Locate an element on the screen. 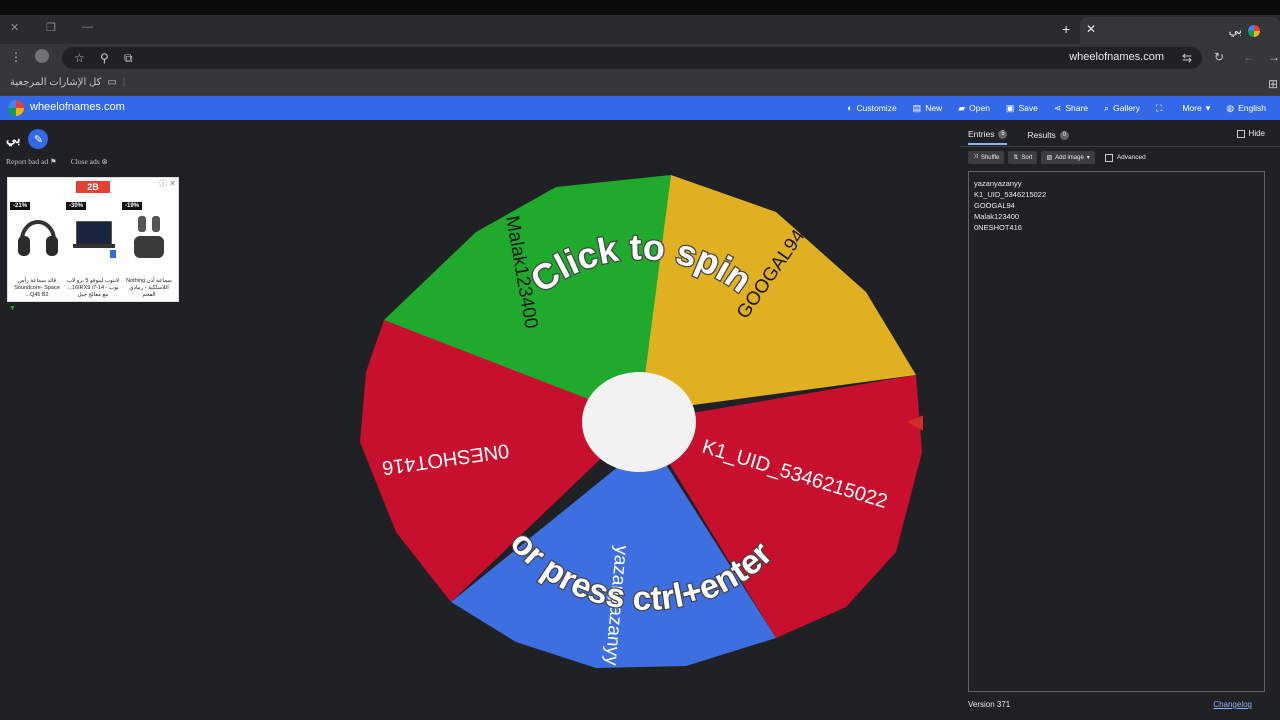 The width and height of the screenshot is (1280, 720). restore-window-icon: ❐ is located at coordinates (51, 27).